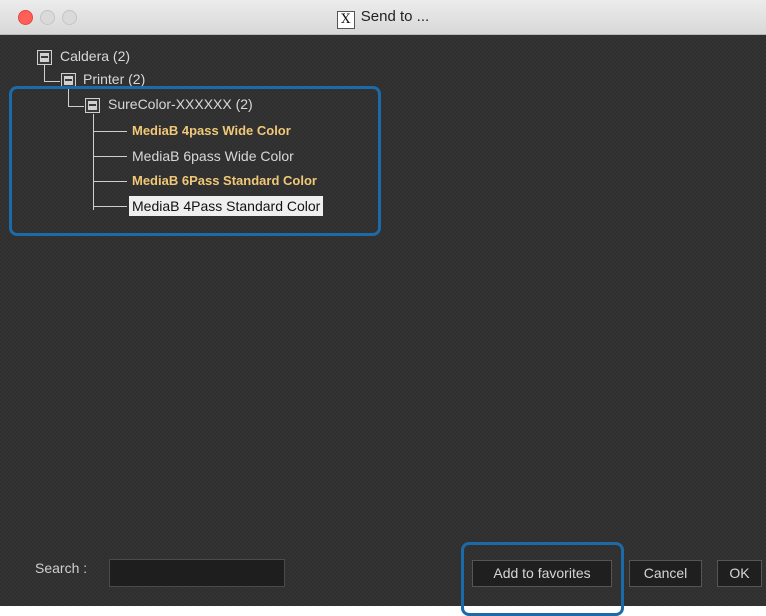  Describe the element at coordinates (345, 20) in the screenshot. I see `app-icon: X` at that location.